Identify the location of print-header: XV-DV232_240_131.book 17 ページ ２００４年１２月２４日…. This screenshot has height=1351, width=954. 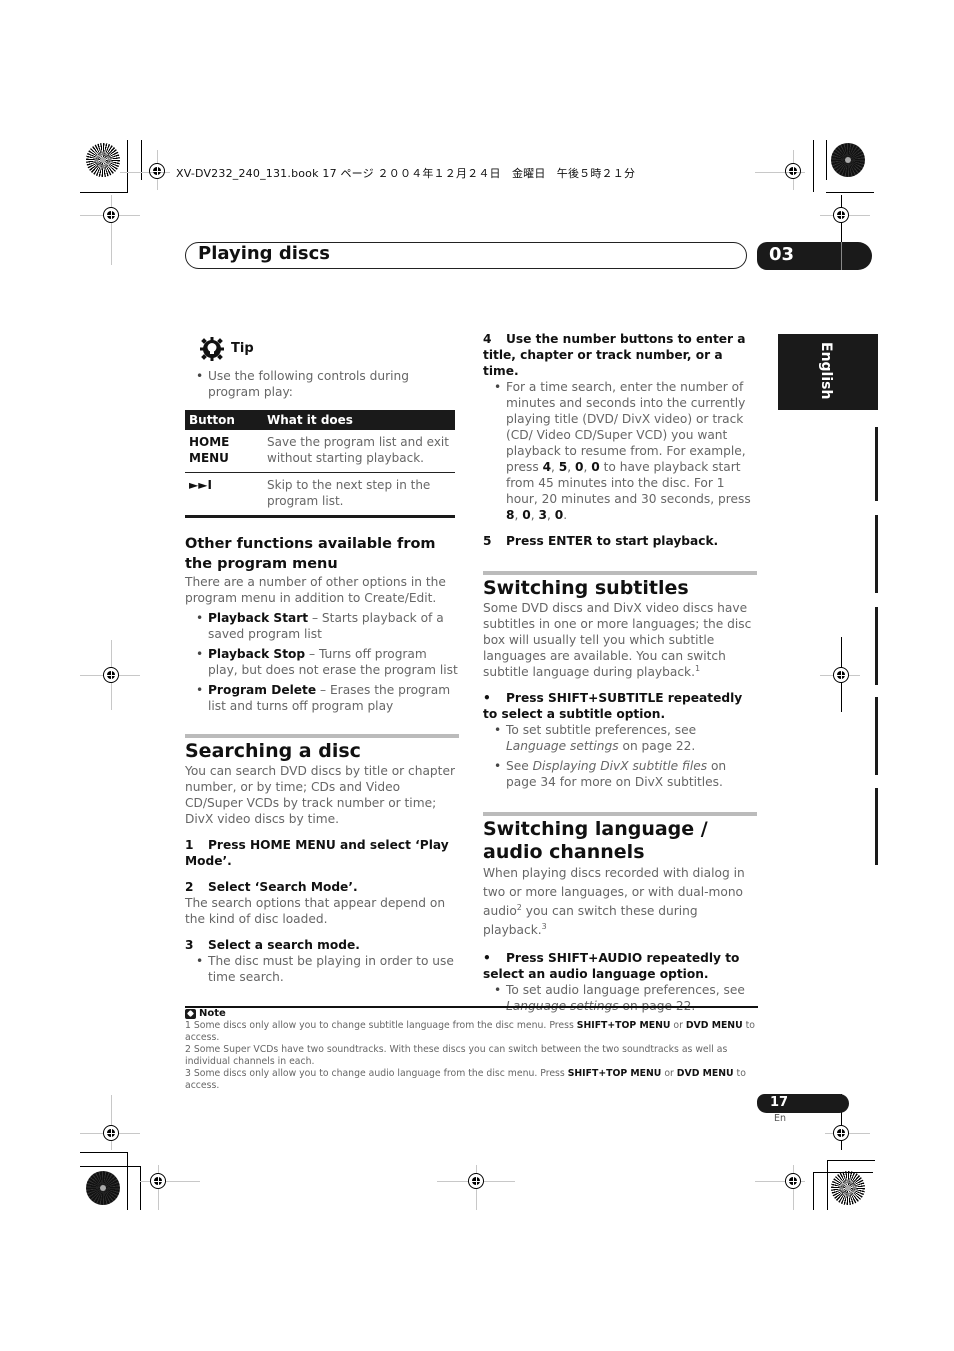
(406, 173).